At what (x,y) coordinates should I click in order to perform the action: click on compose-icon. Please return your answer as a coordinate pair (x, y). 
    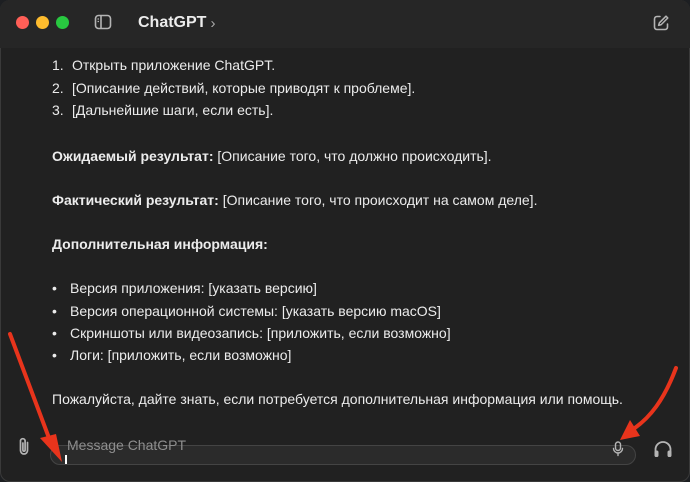
    Looking at the image, I should click on (661, 23).